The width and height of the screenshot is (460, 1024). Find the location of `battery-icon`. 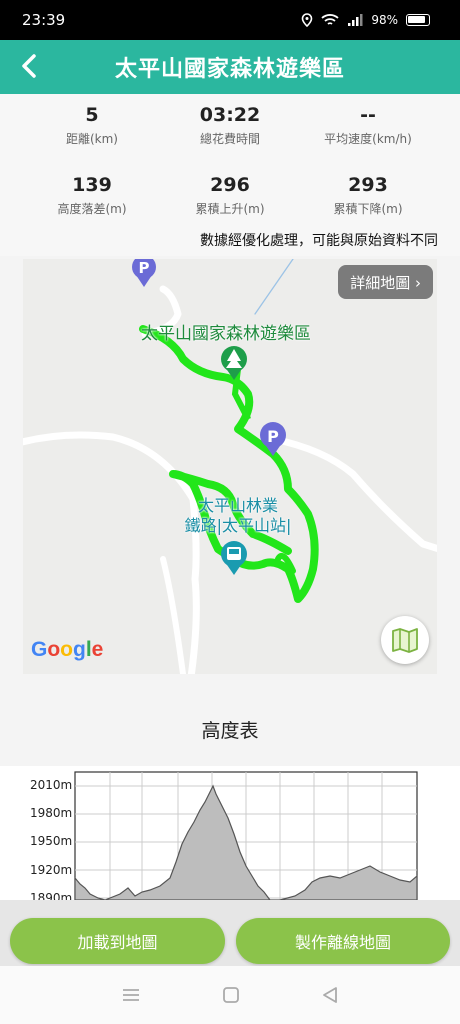

battery-icon is located at coordinates (418, 20).